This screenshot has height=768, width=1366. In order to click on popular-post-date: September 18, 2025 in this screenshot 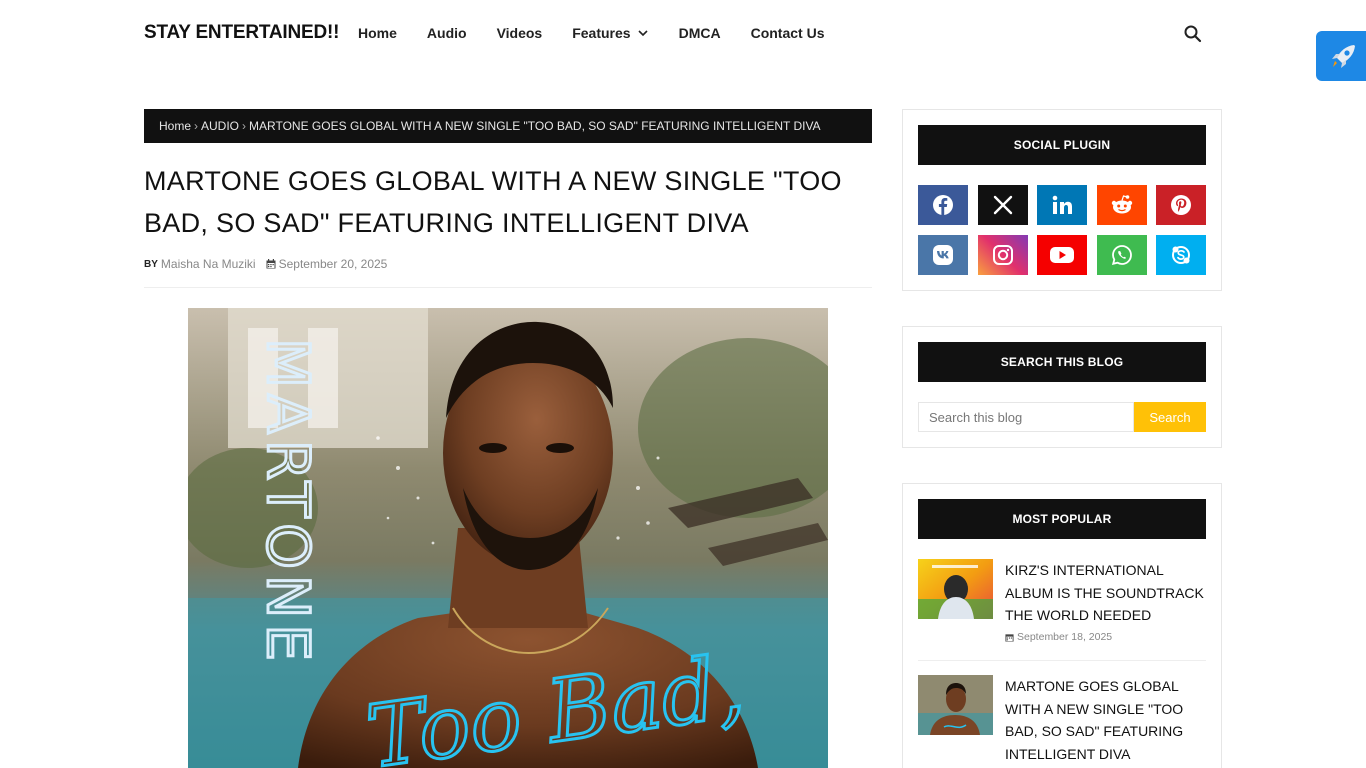, I will do `click(1058, 637)`.